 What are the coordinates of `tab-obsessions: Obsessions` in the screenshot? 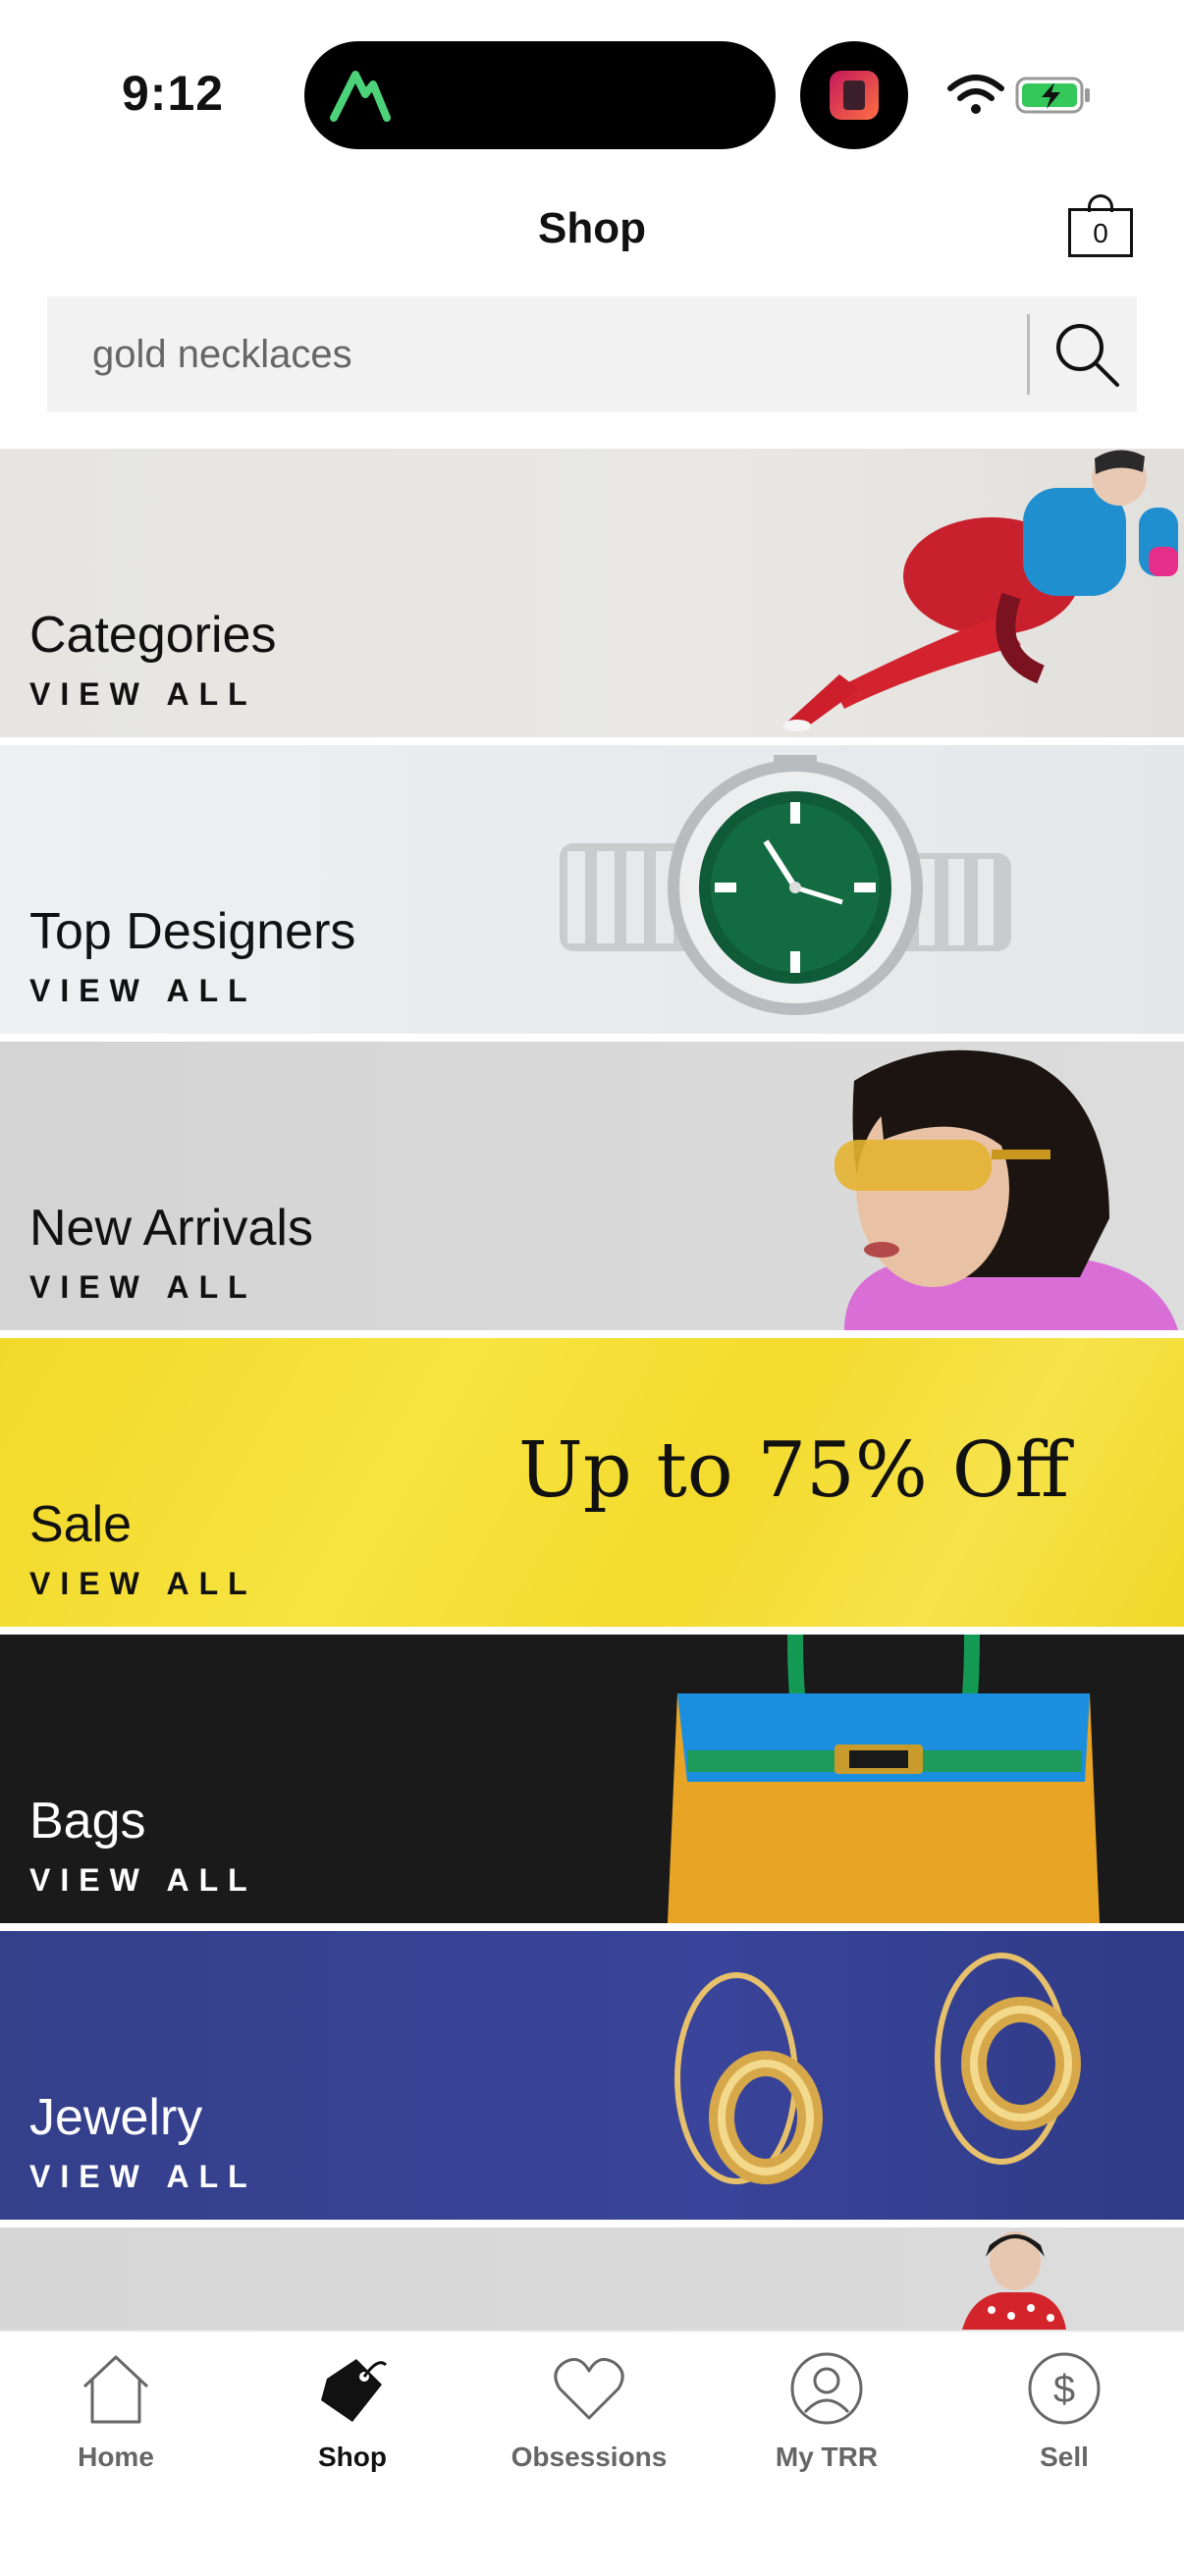 It's located at (589, 2415).